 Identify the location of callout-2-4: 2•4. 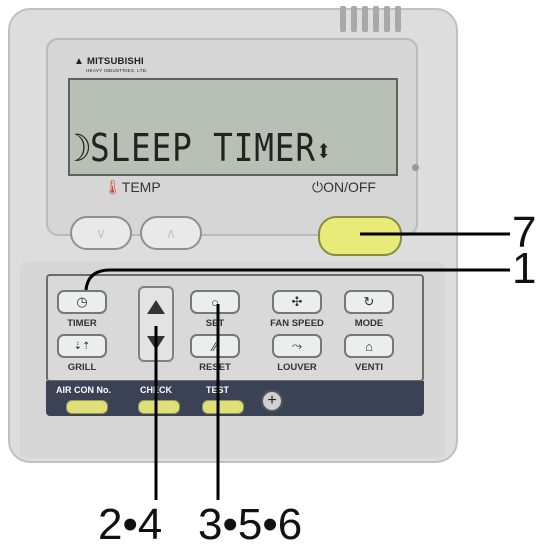
(130, 524).